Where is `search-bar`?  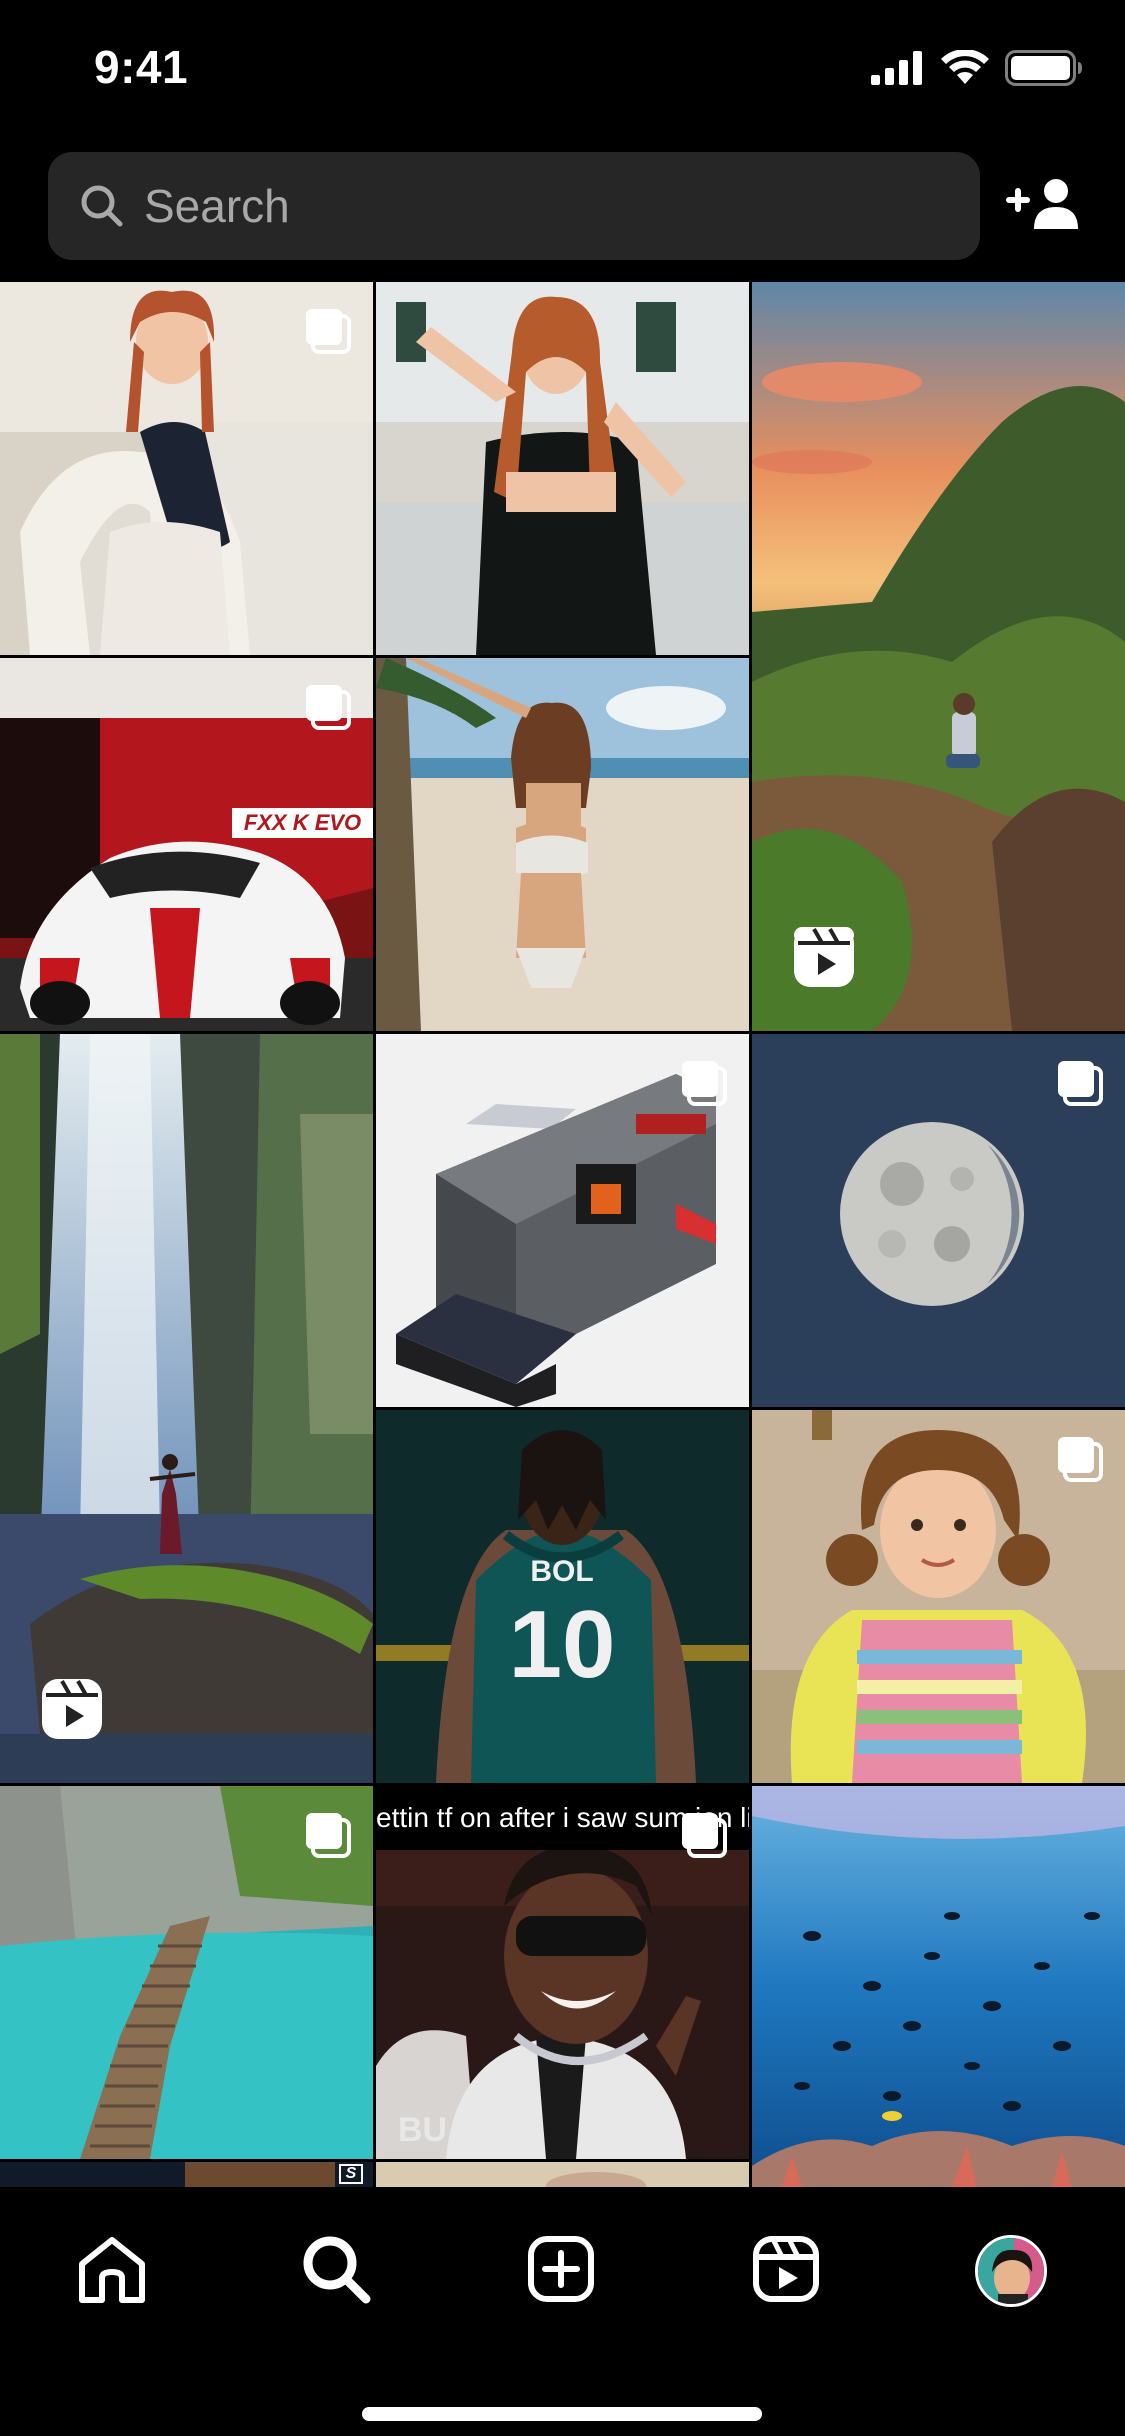 search-bar is located at coordinates (514, 206).